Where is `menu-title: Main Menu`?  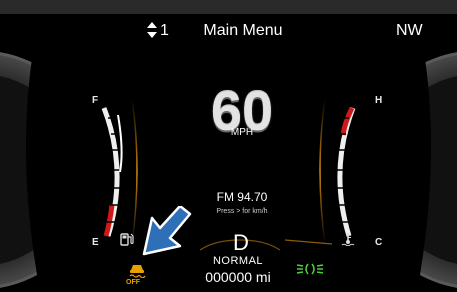 menu-title: Main Menu is located at coordinates (242, 31).